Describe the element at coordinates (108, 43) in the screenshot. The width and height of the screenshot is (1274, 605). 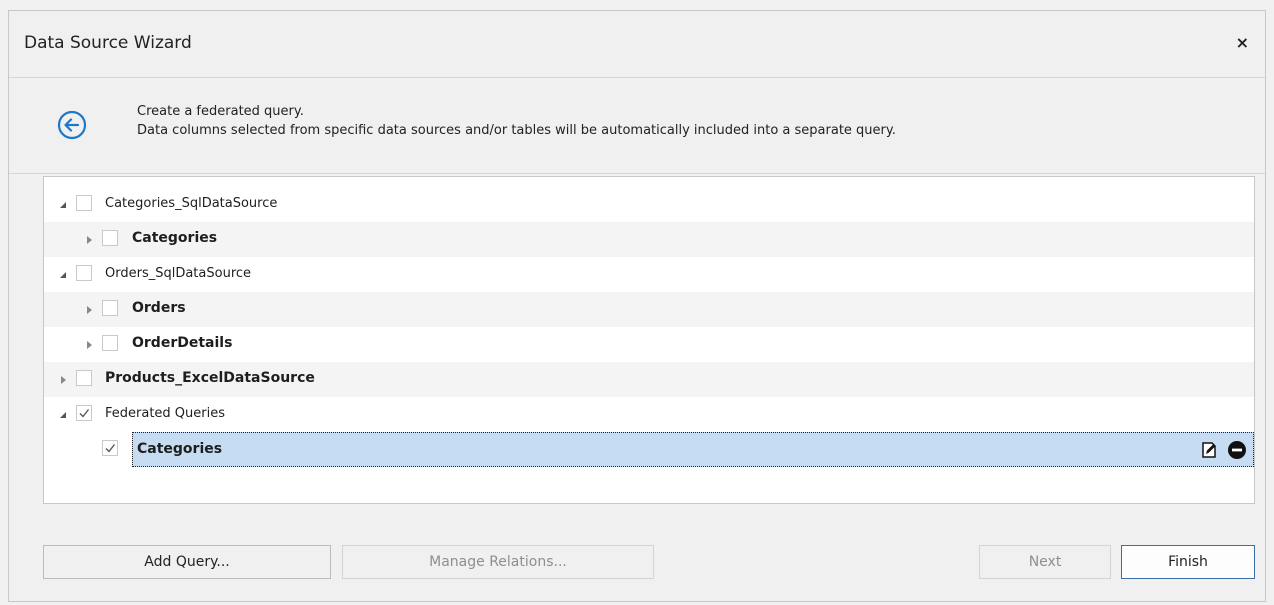
I see `window-title: Data Source Wizard` at that location.